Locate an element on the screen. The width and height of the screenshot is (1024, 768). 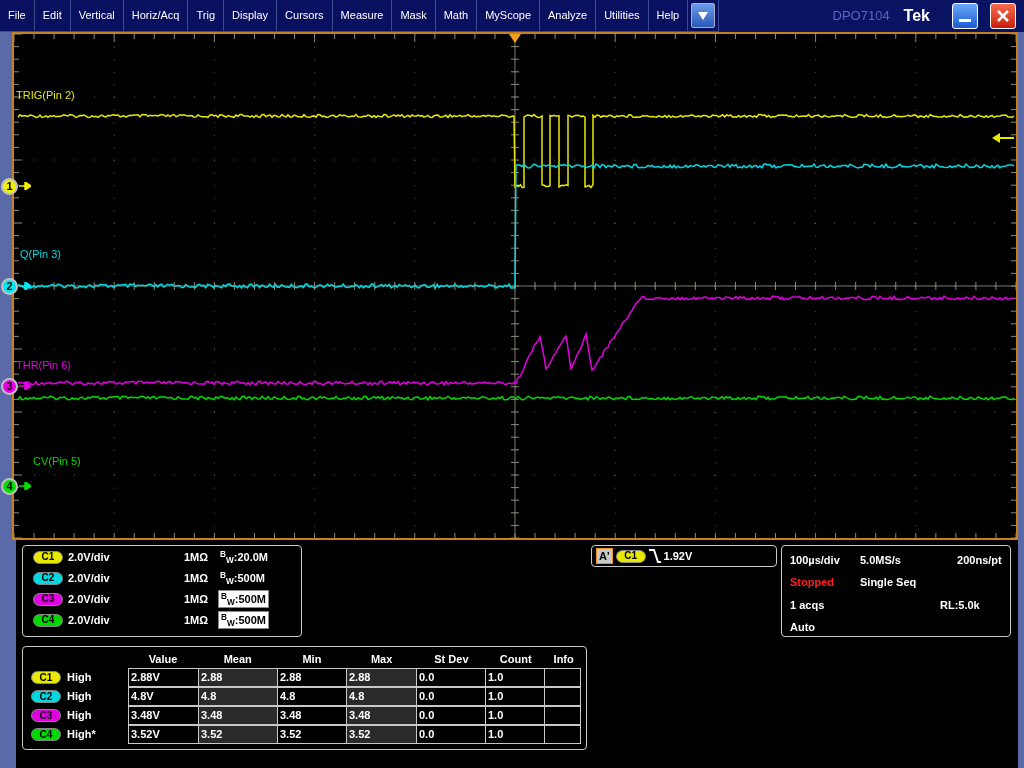
column-header: St Dev is located at coordinates (451, 659).